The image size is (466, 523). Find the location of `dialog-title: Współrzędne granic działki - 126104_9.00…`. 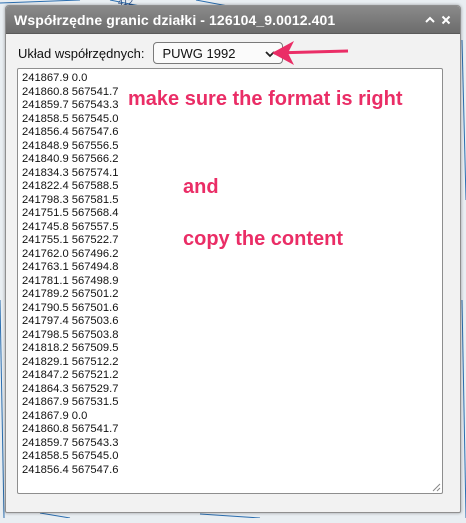

dialog-title: Współrzędne granic działki - 126104_9.00… is located at coordinates (175, 19).